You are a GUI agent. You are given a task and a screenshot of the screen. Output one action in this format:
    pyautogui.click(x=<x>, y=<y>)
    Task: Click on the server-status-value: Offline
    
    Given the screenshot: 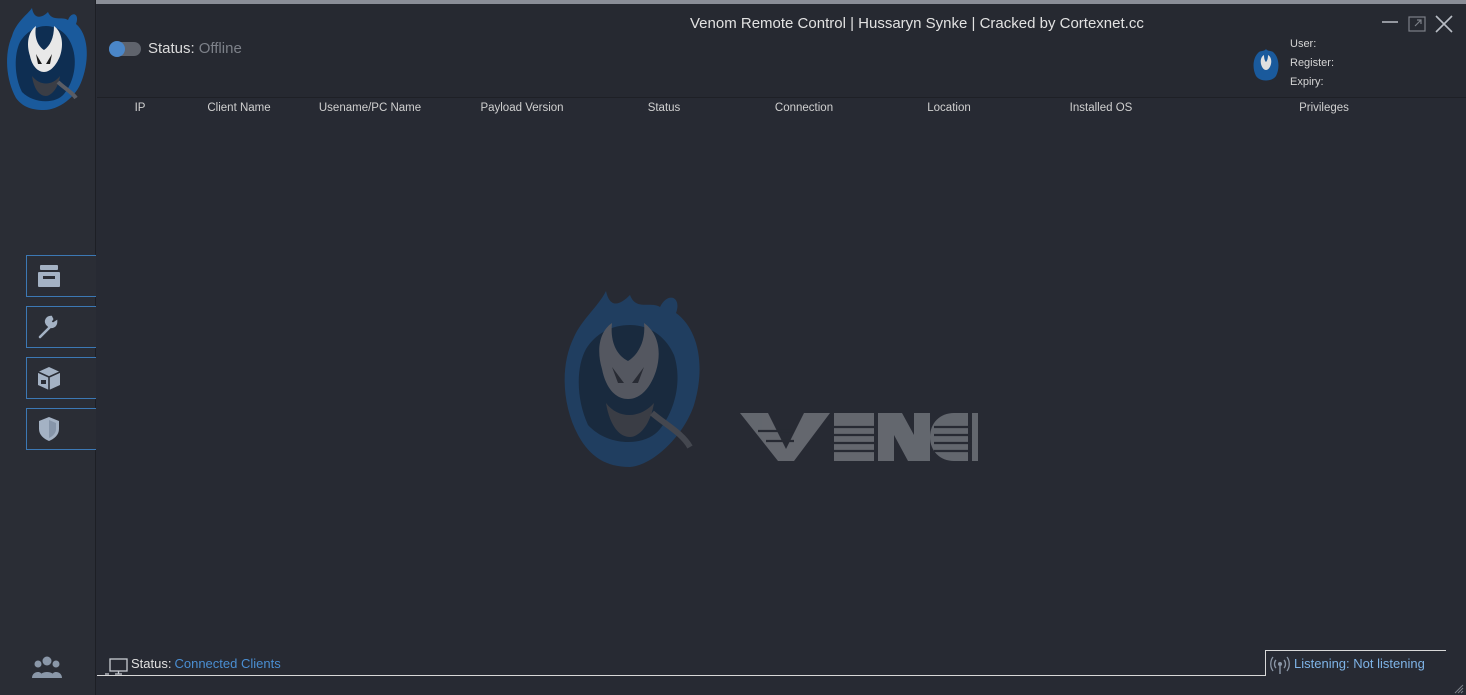 What is the action you would take?
    pyautogui.click(x=220, y=48)
    